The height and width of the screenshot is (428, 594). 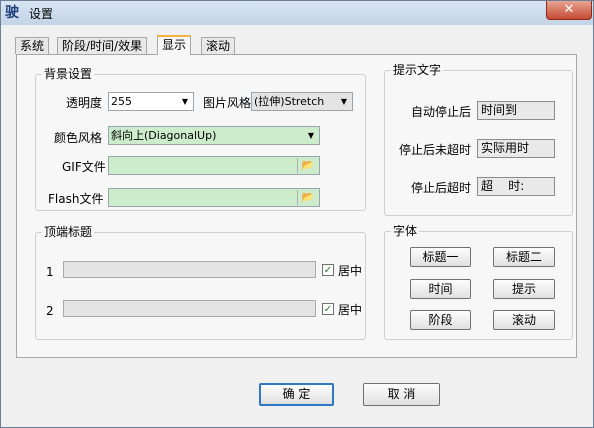 I want to click on tab-stage-time-effect: 阶段/时间/效果, so click(x=102, y=45).